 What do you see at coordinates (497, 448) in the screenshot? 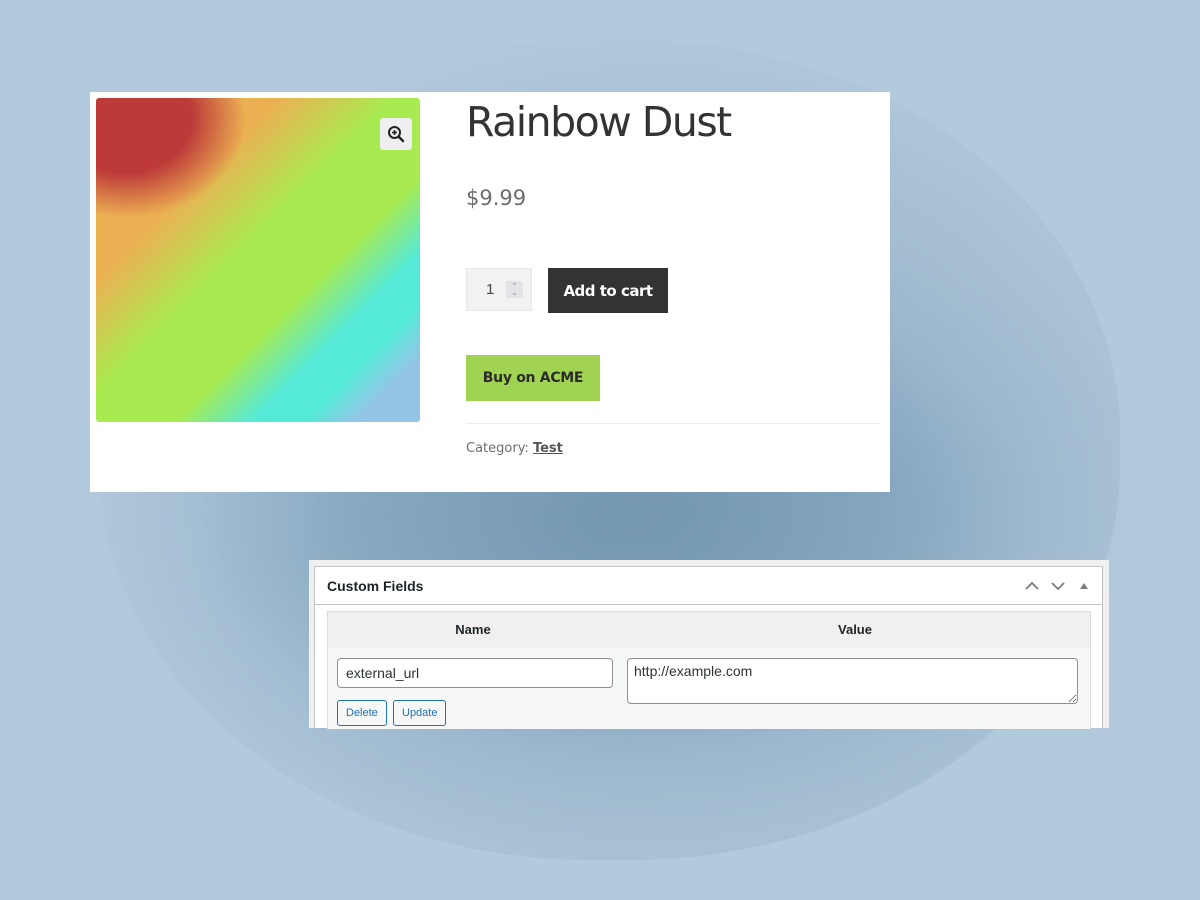
I see `category-label: Category:` at bounding box center [497, 448].